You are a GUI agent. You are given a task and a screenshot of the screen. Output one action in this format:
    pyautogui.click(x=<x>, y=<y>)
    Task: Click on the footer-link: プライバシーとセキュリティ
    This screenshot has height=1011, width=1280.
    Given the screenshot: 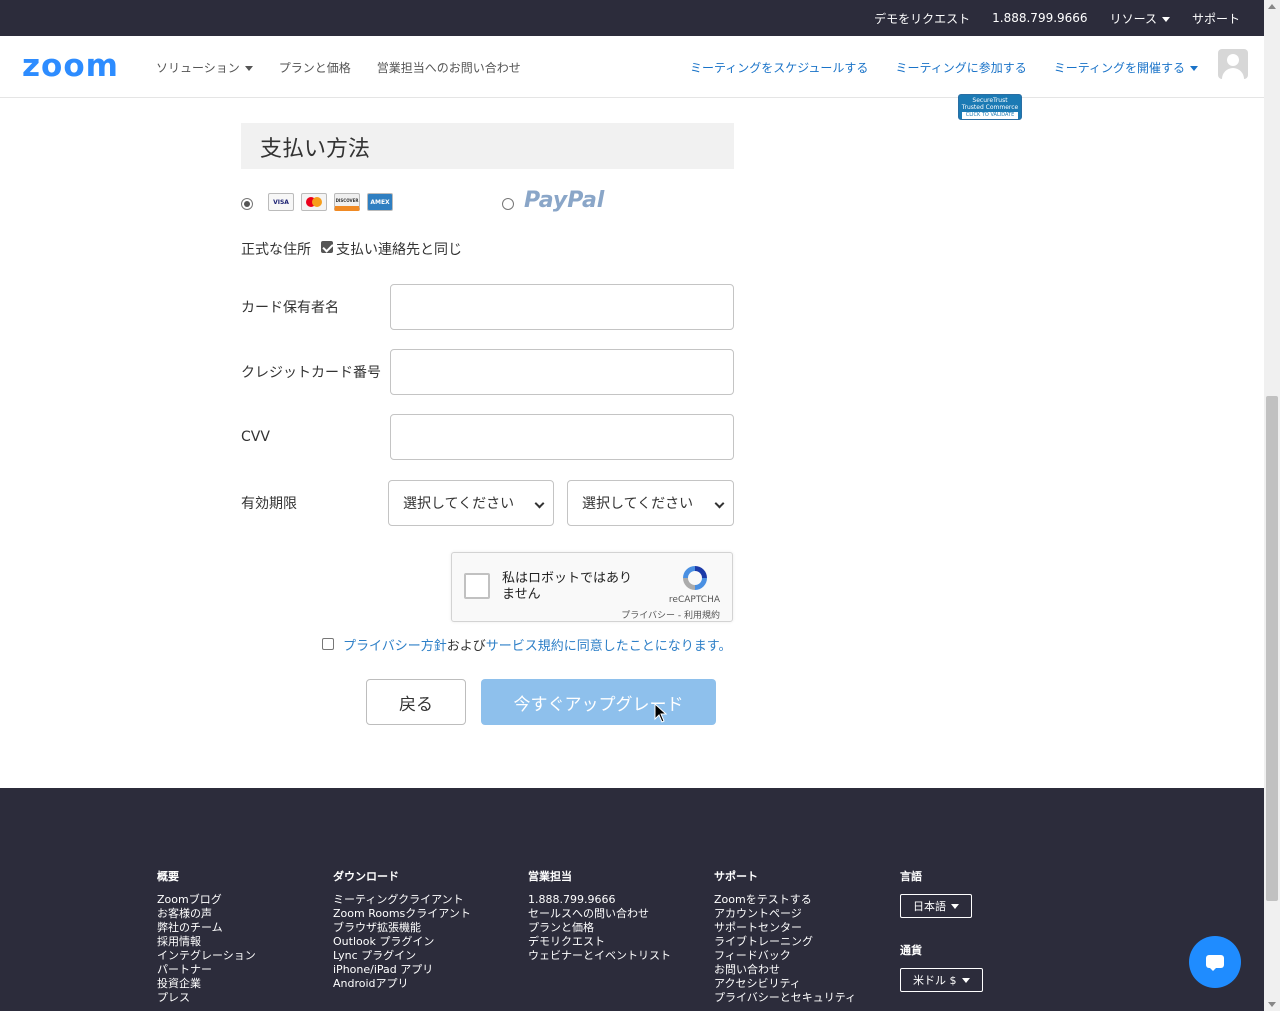 What is the action you would take?
    pyautogui.click(x=785, y=998)
    